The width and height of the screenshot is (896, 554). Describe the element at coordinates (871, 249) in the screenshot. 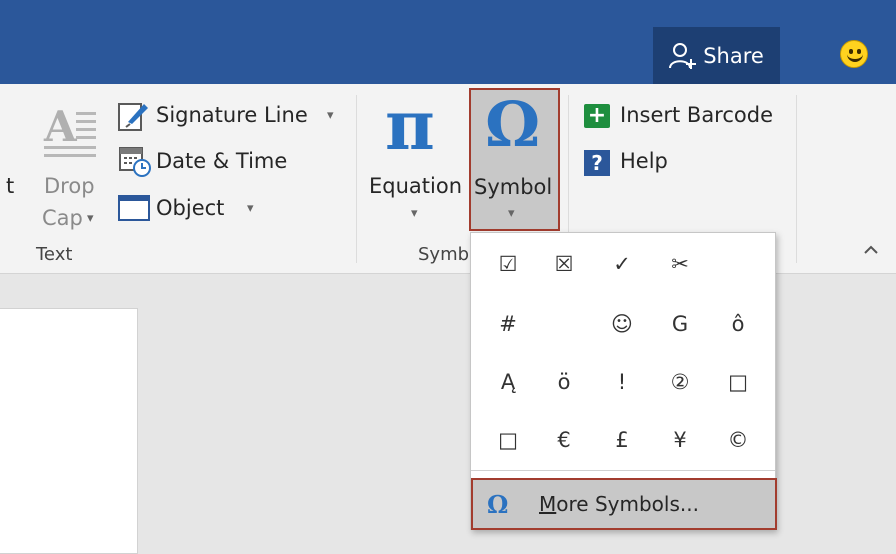

I see `collapse-ribbon-icon` at that location.